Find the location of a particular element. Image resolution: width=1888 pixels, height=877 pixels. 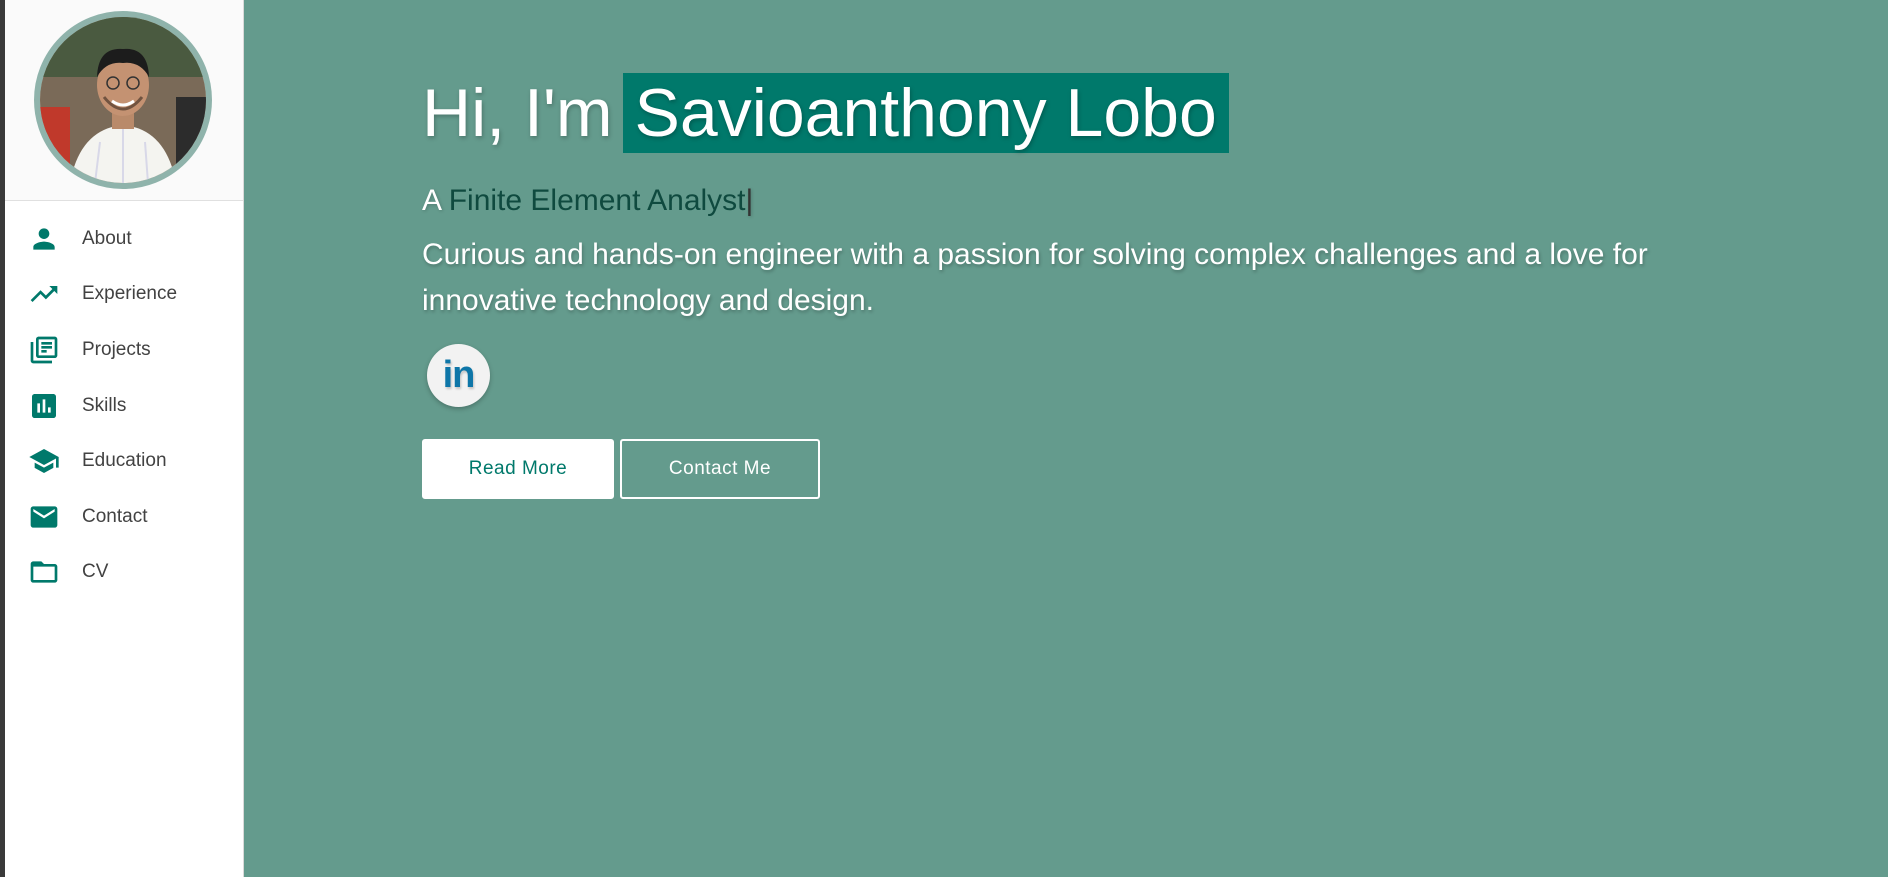

trending-up-icon is located at coordinates (44, 294).